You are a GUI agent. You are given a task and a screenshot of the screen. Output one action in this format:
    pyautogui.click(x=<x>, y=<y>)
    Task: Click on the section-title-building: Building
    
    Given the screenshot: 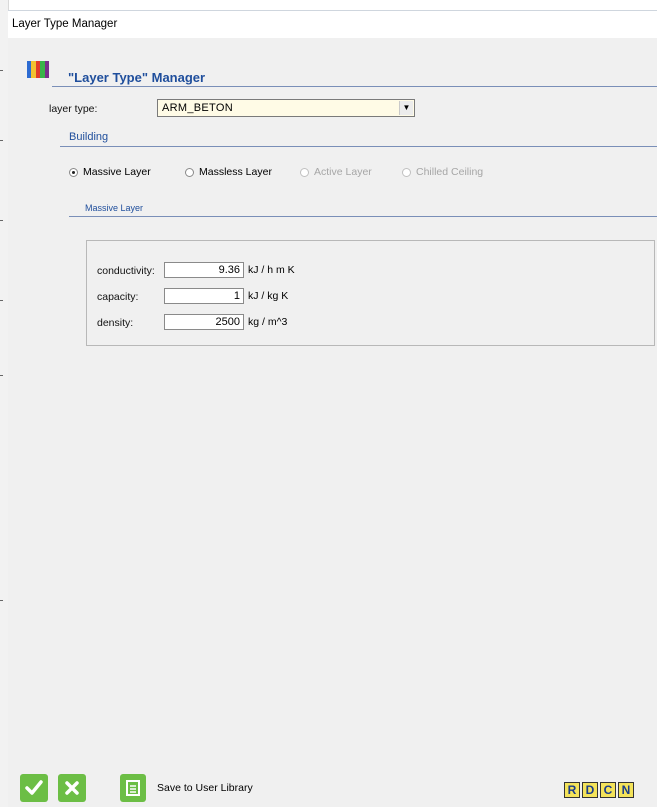 What is the action you would take?
    pyautogui.click(x=89, y=137)
    